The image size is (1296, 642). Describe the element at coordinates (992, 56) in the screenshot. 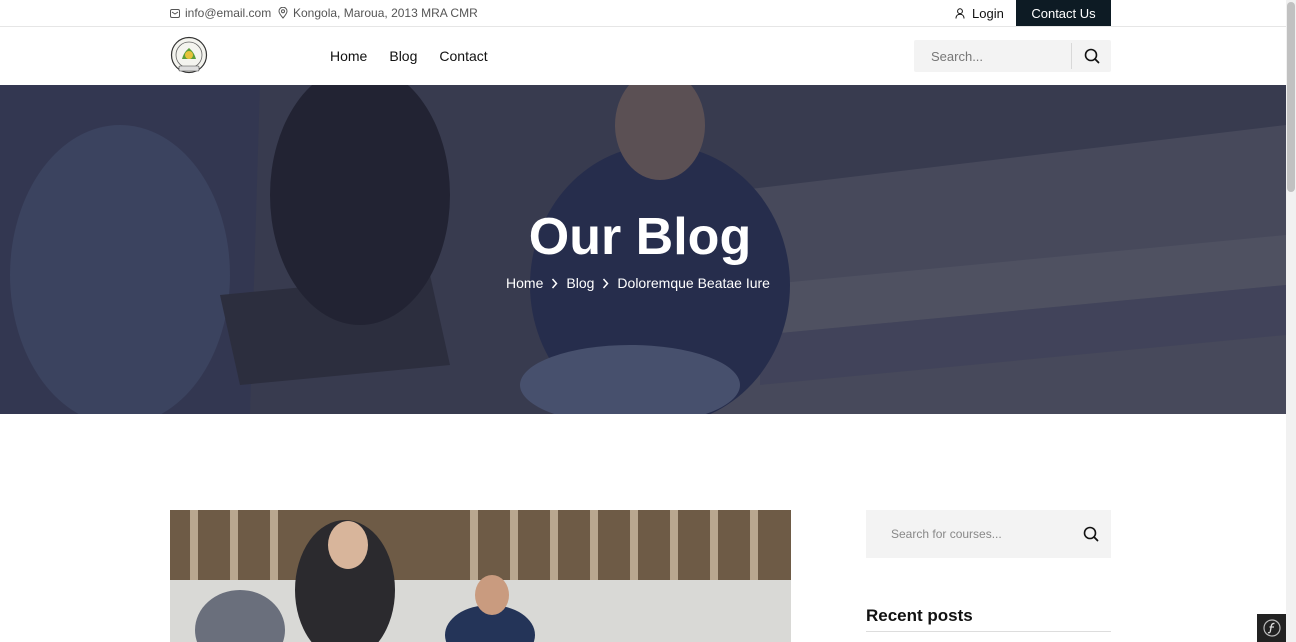

I see `header-search-input` at that location.